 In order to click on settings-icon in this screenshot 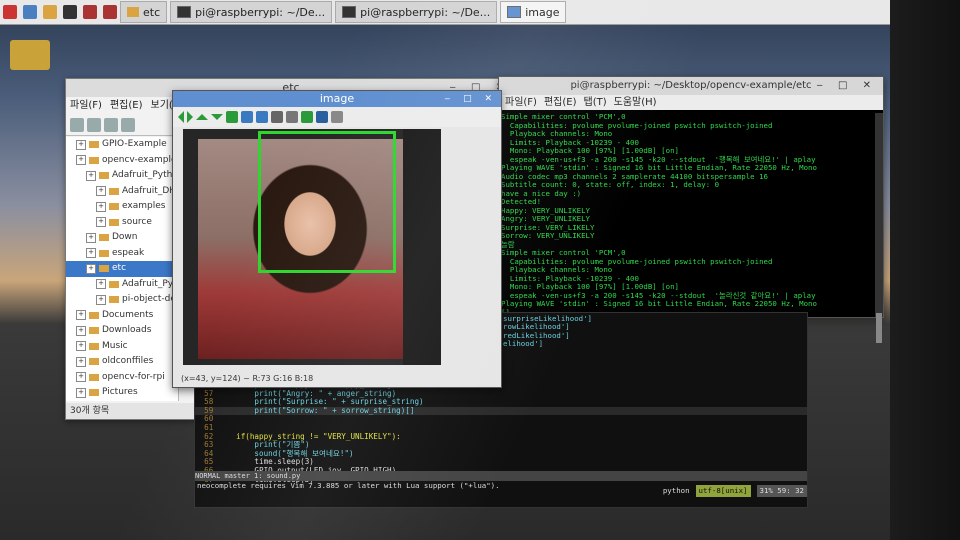, I will do `click(337, 117)`.